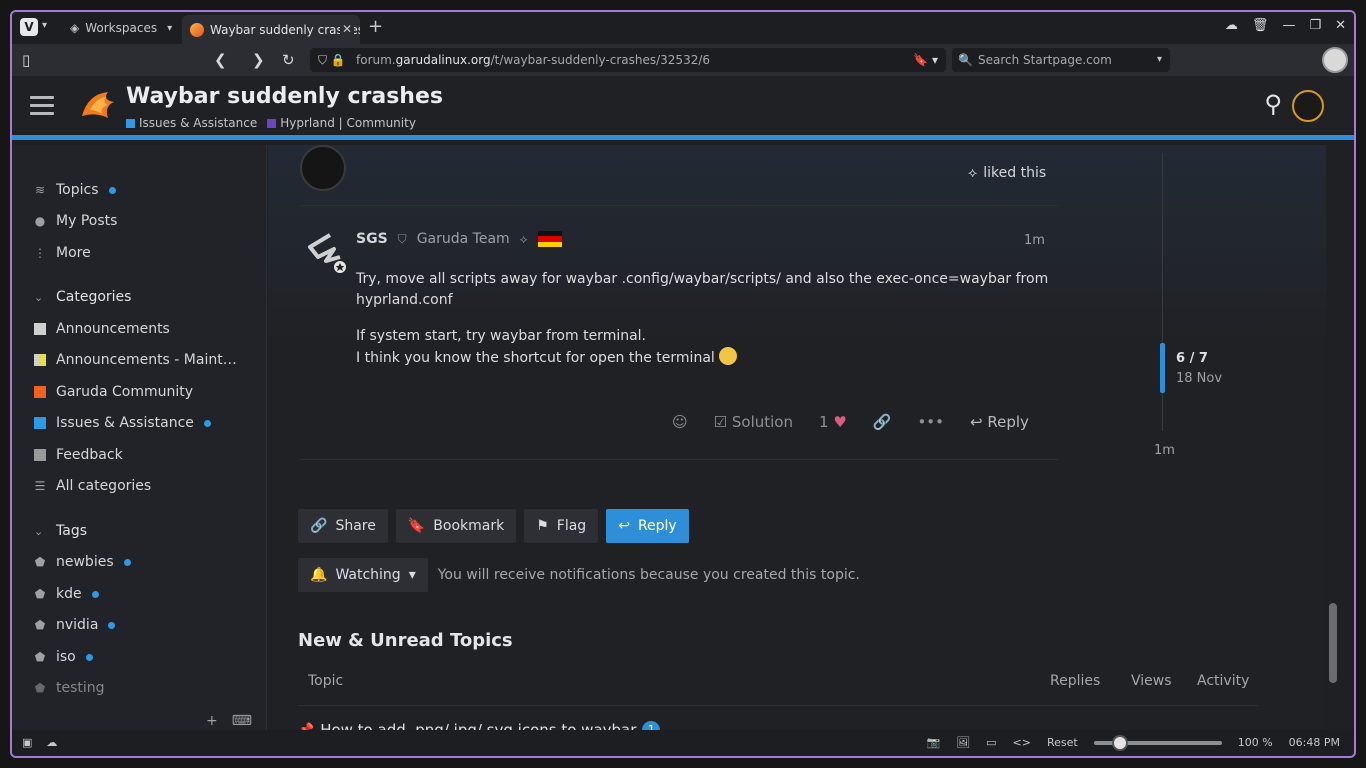 The height and width of the screenshot is (768, 1366). I want to click on cloud-sync-icon: ☁, so click(1231, 25).